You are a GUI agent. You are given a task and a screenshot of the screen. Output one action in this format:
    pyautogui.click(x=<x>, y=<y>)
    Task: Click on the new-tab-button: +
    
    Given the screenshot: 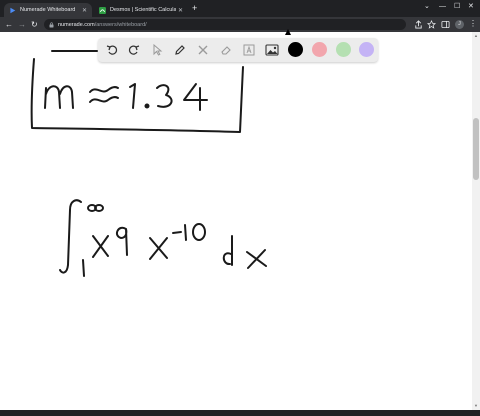 What is the action you would take?
    pyautogui.click(x=194, y=8)
    